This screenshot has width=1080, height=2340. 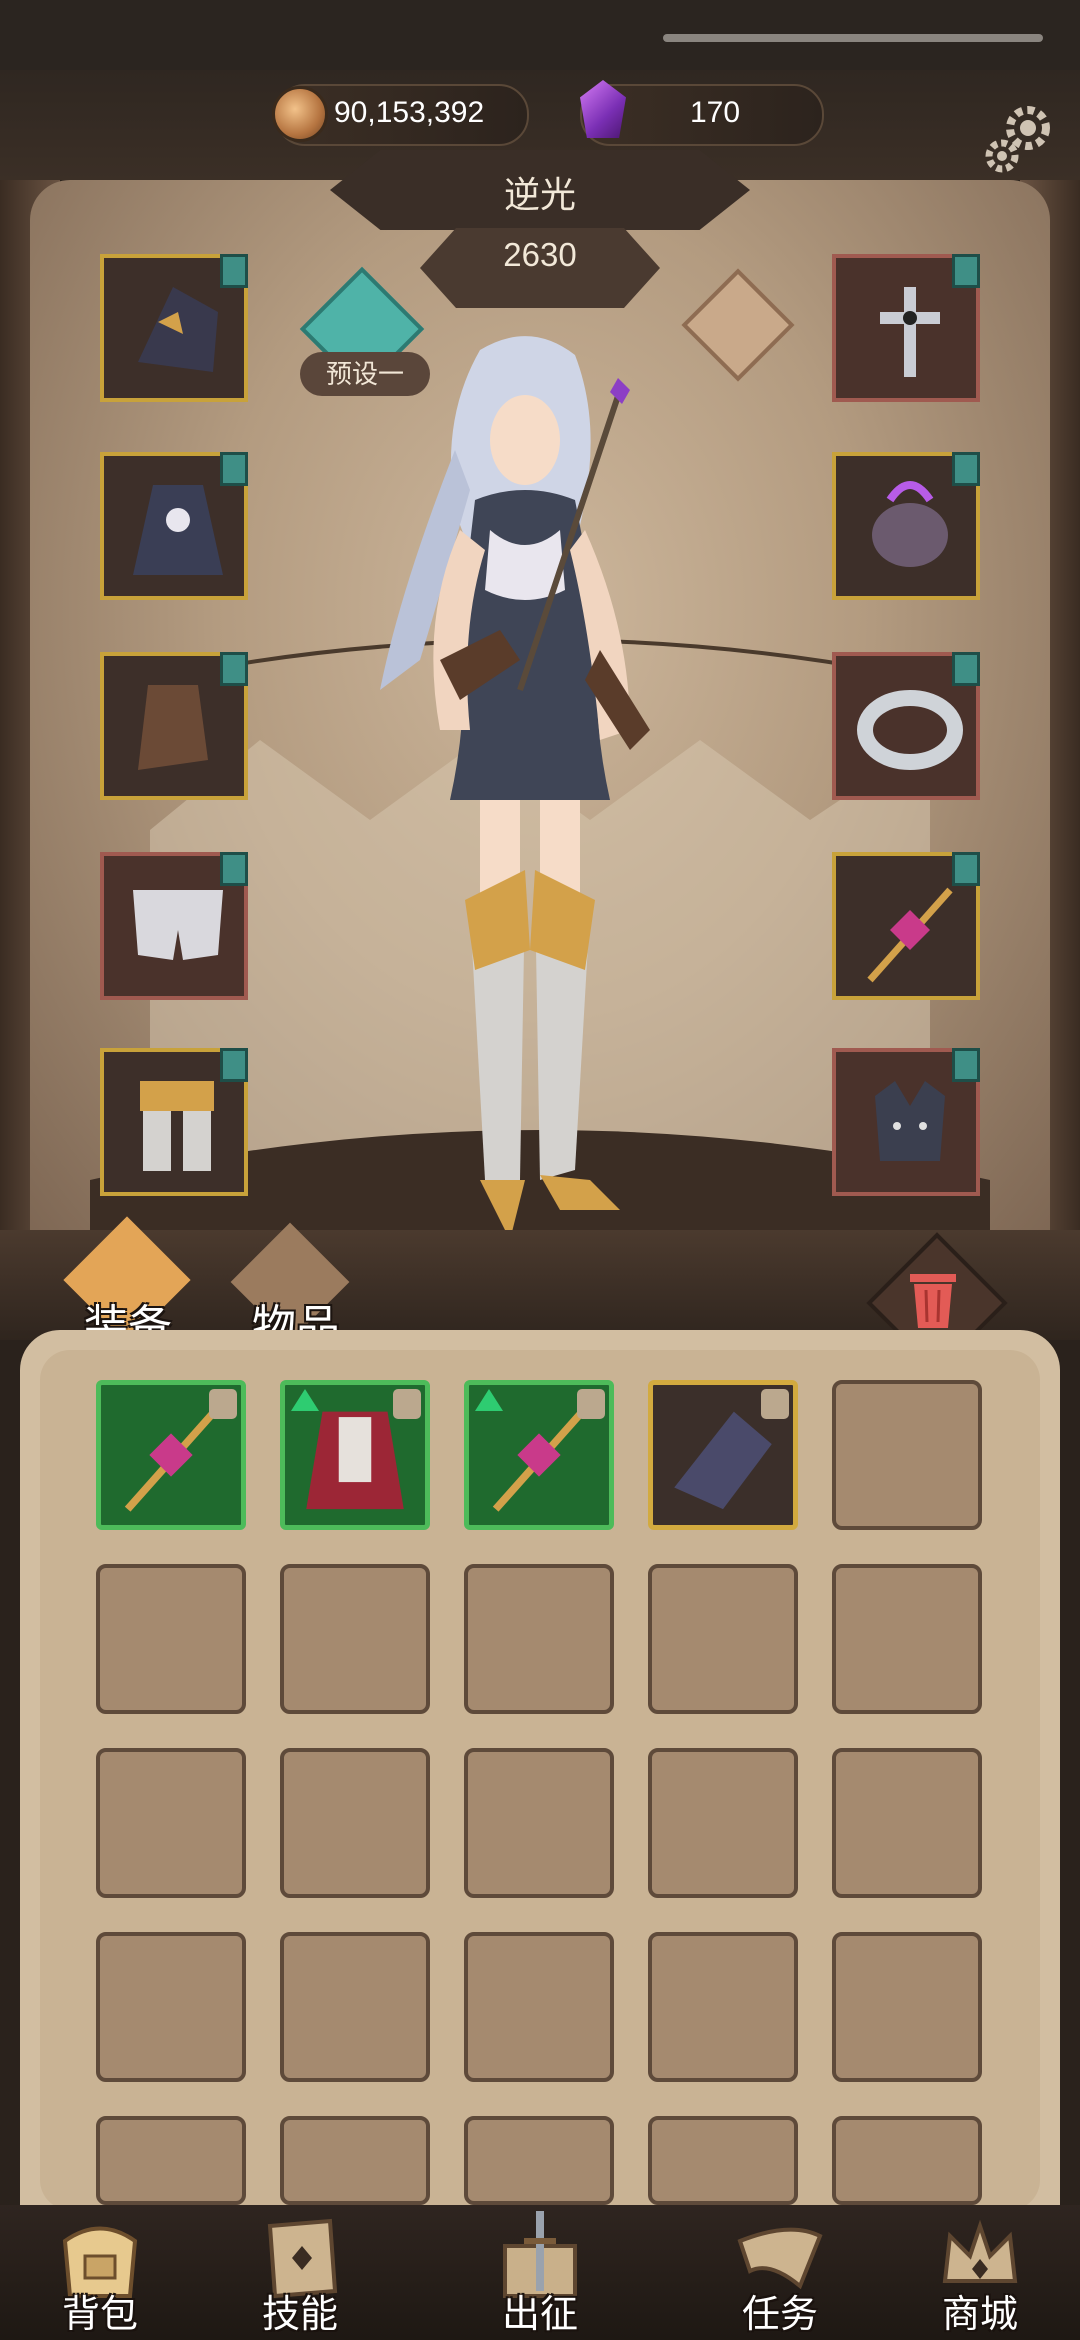 What do you see at coordinates (1018, 138) in the screenshot?
I see `settings-gear-icon` at bounding box center [1018, 138].